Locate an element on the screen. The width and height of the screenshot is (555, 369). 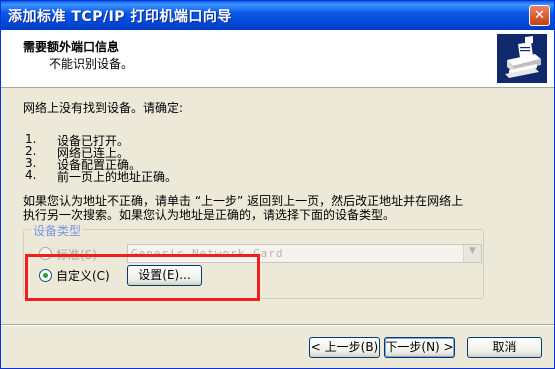
annotation-highlight-box is located at coordinates (142, 277).